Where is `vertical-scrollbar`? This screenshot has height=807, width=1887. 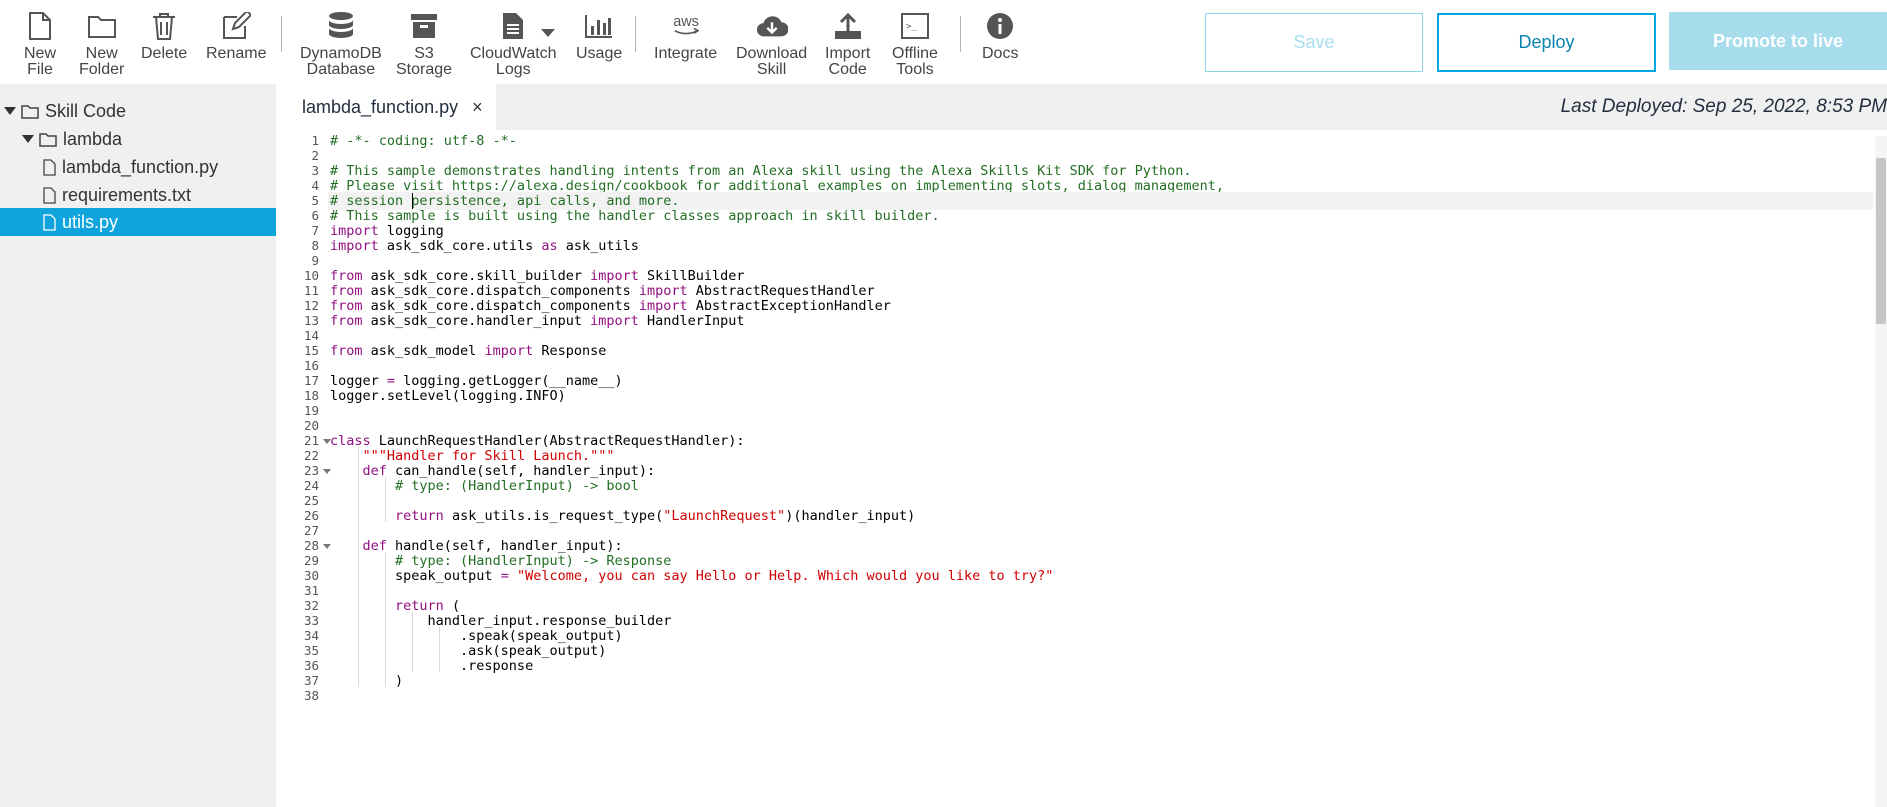 vertical-scrollbar is located at coordinates (1881, 471).